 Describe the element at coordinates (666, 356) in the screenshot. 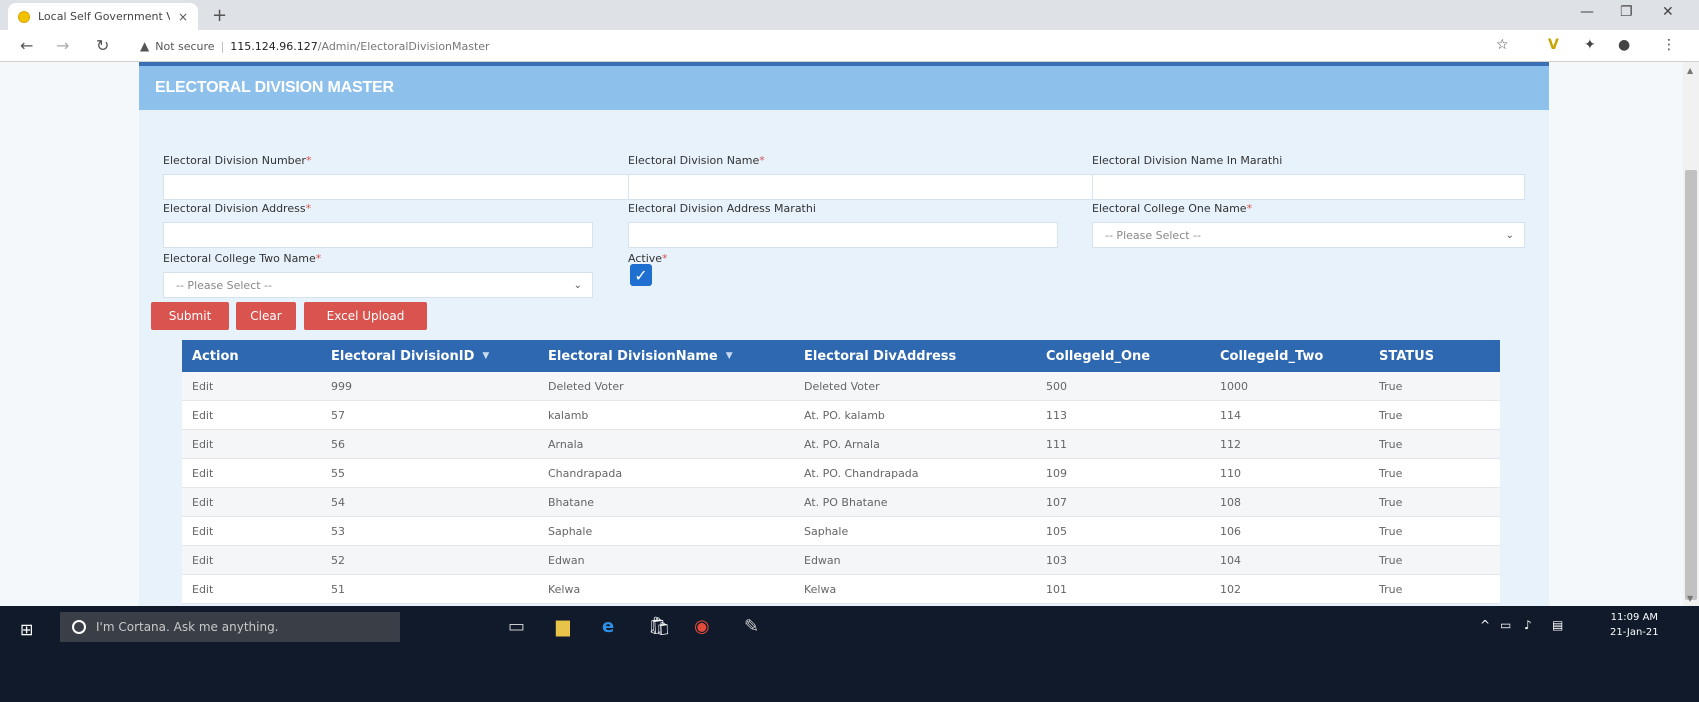

I see `column-header-division-name: Electoral DivisionName ▼` at that location.